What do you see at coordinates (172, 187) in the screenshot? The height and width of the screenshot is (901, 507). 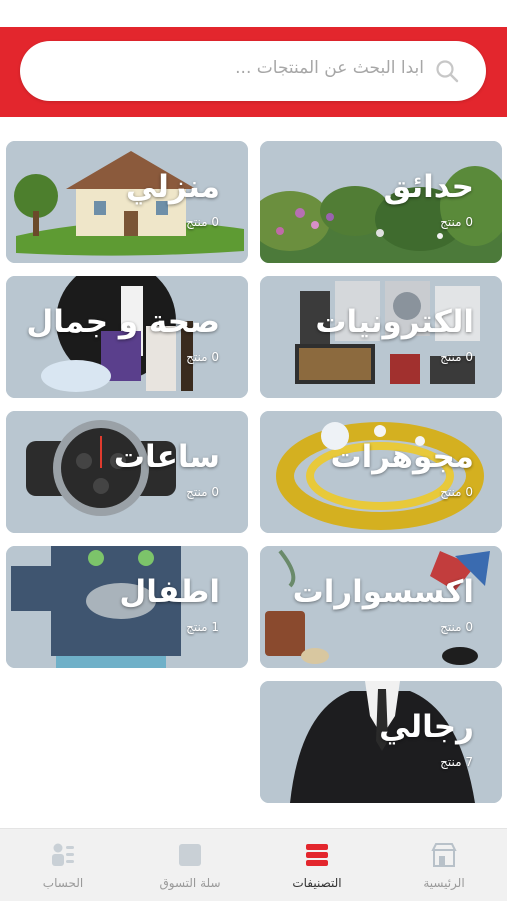 I see `category-title: منزلي` at bounding box center [172, 187].